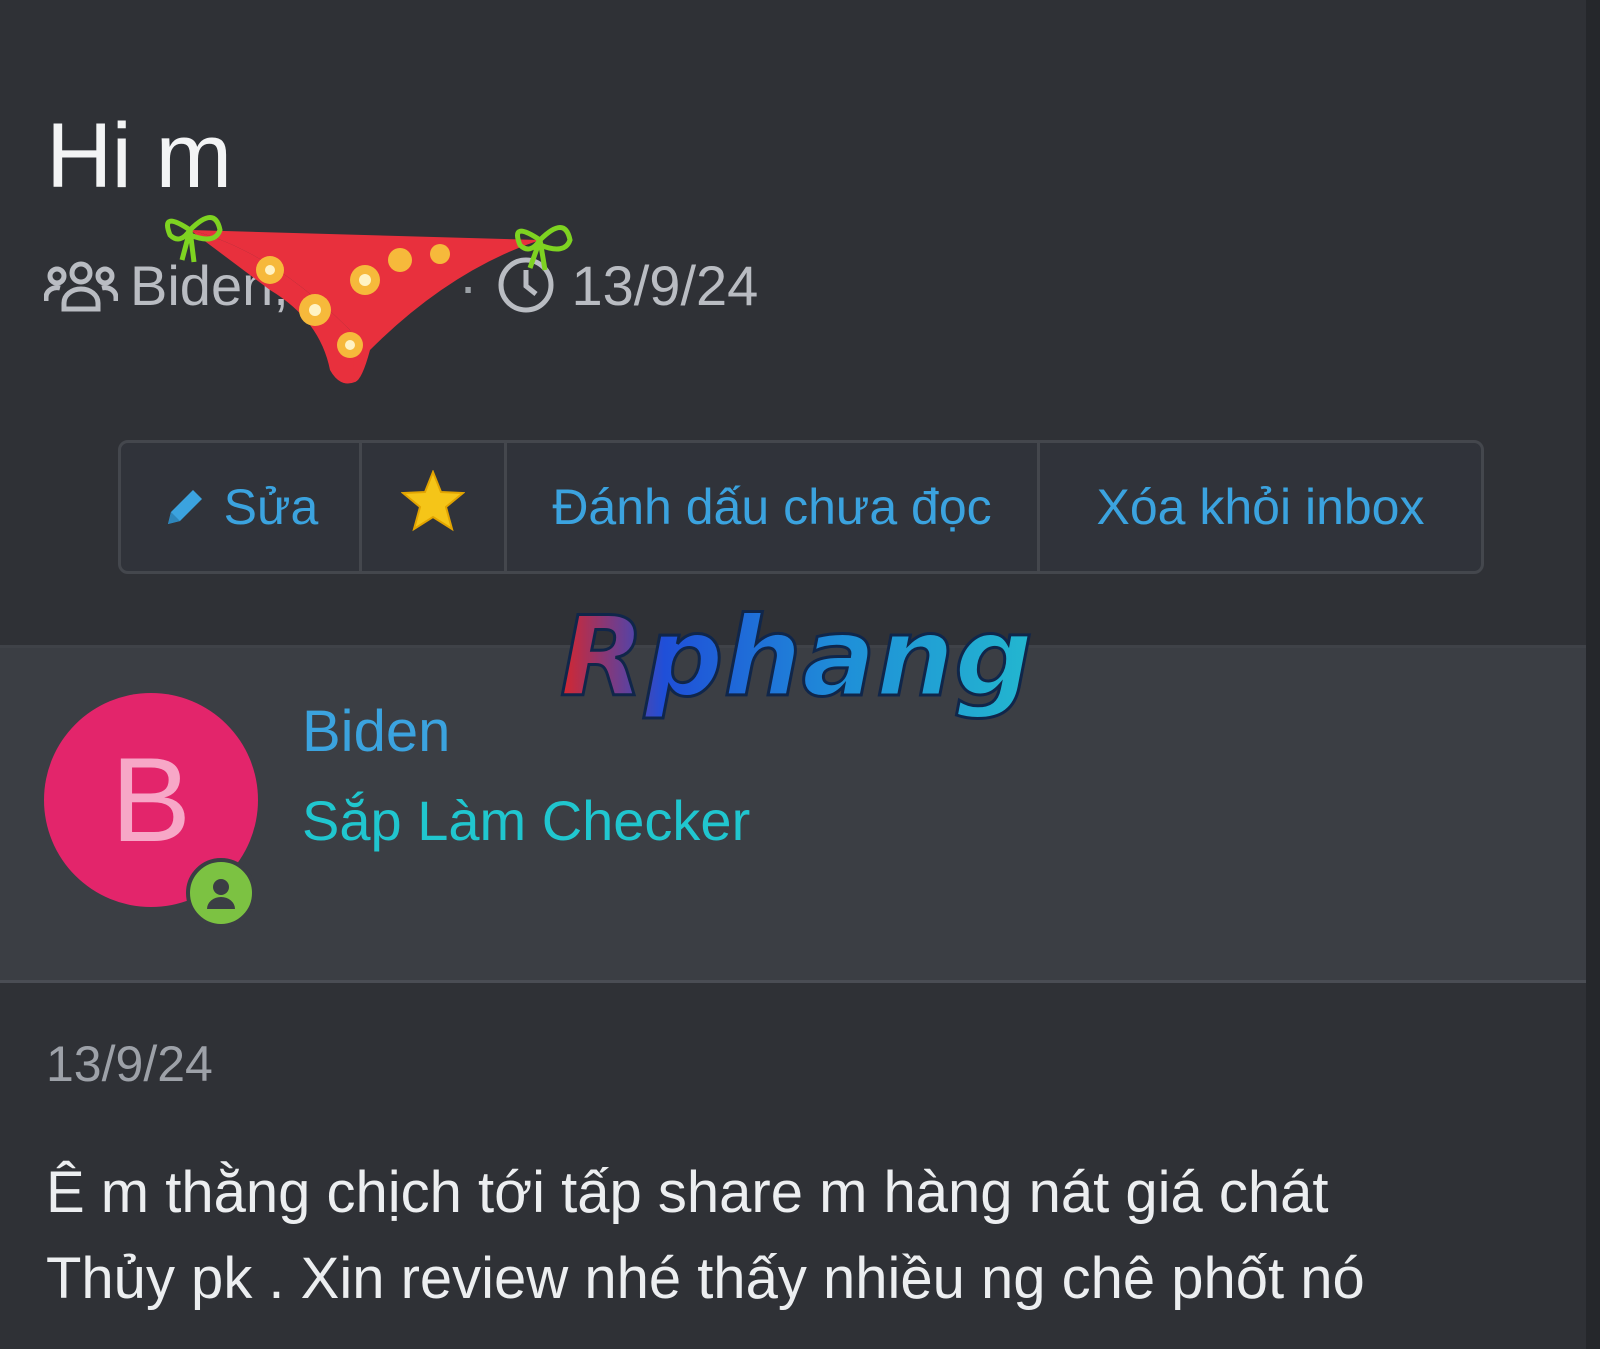  Describe the element at coordinates (139, 156) in the screenshot. I see `conversation-title: Hi m` at that location.